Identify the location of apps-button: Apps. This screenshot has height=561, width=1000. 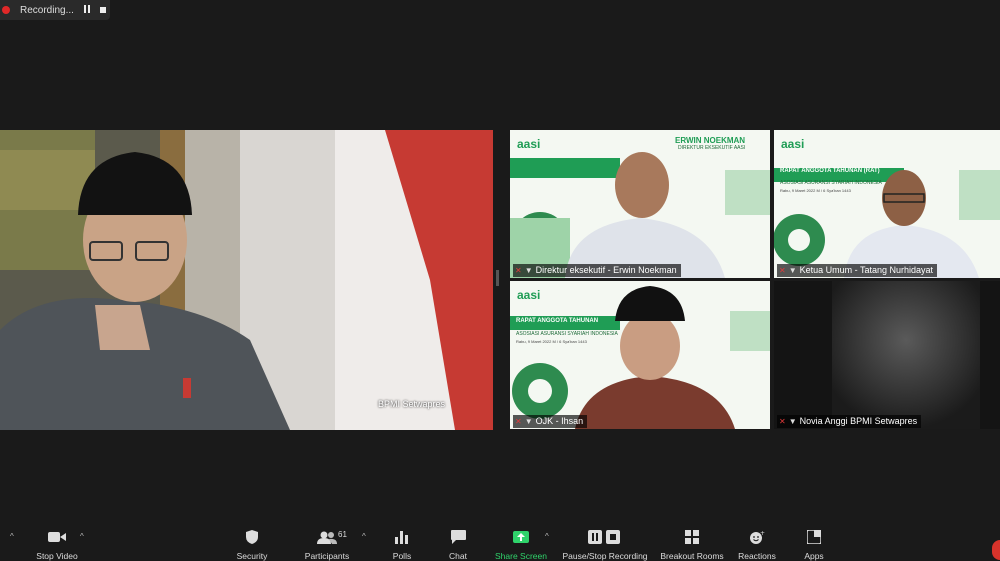
(814, 544).